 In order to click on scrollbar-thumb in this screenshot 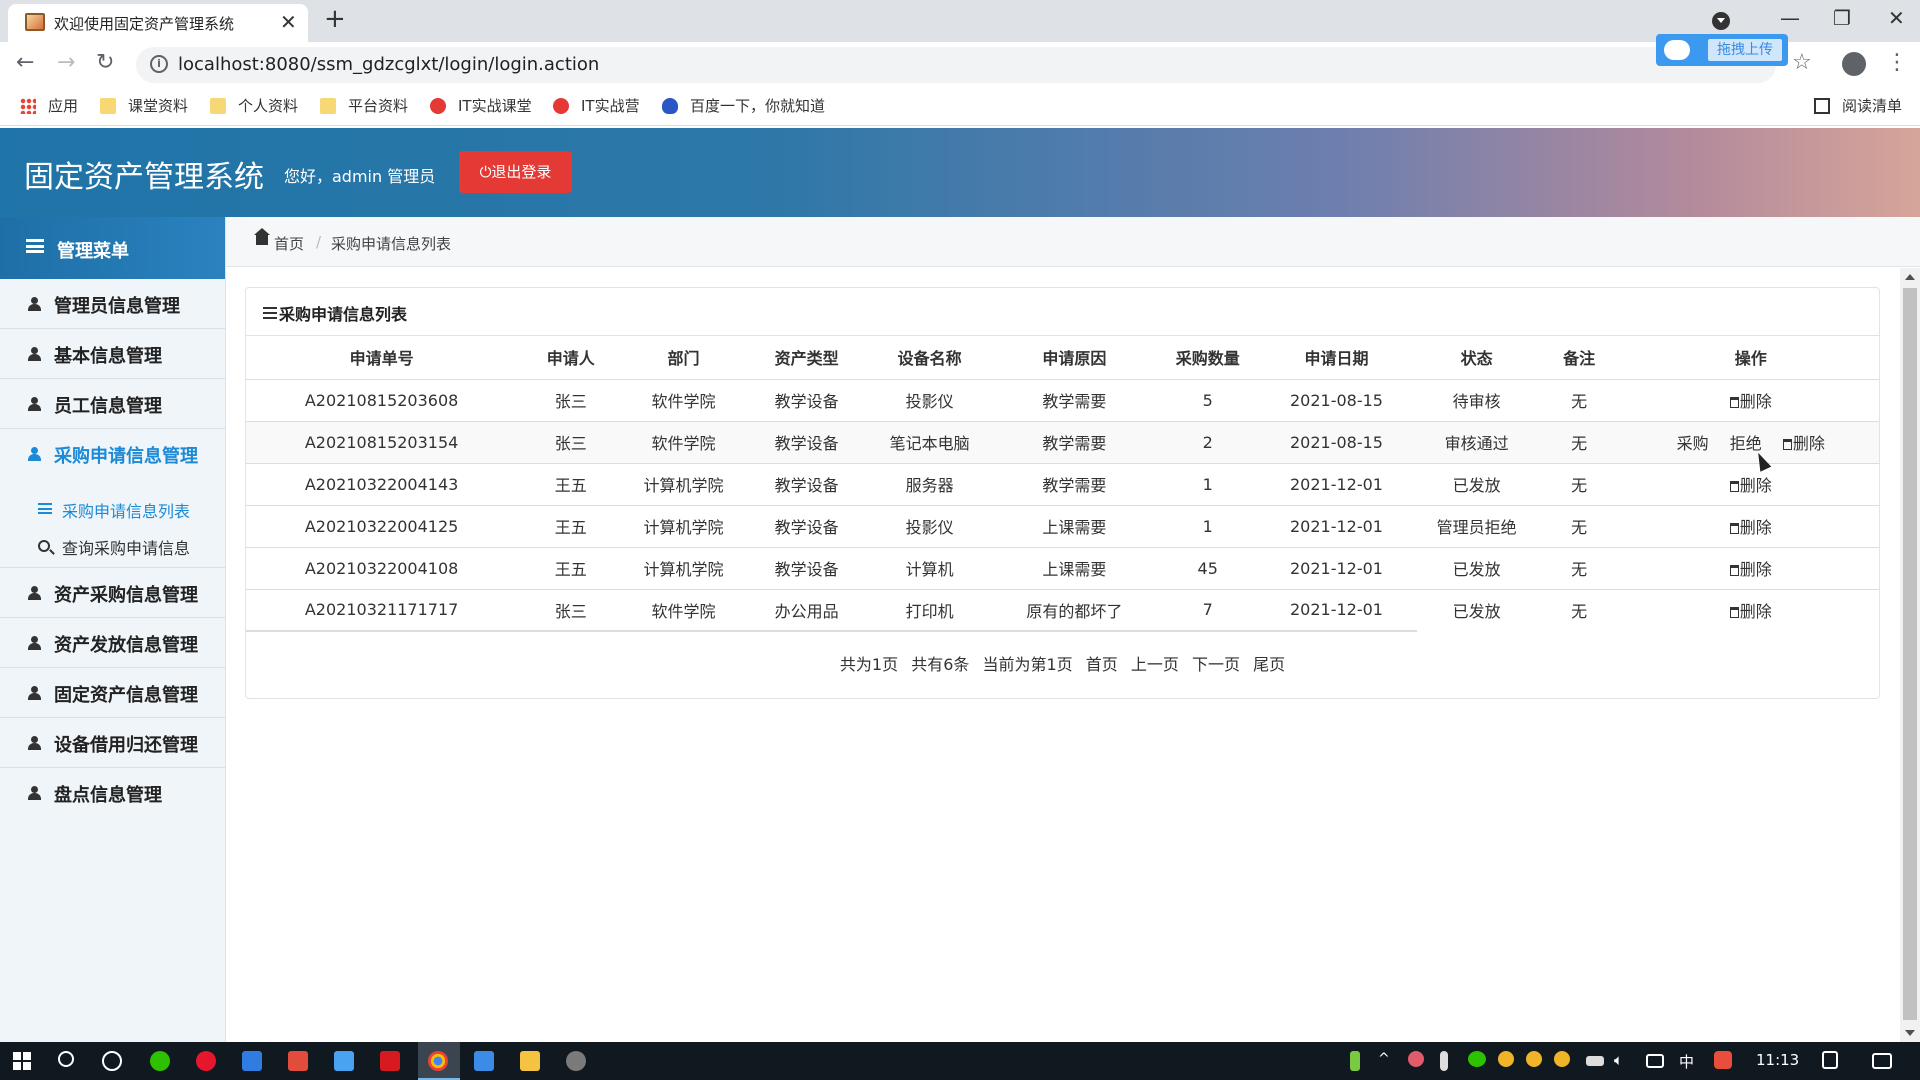, I will do `click(1910, 654)`.